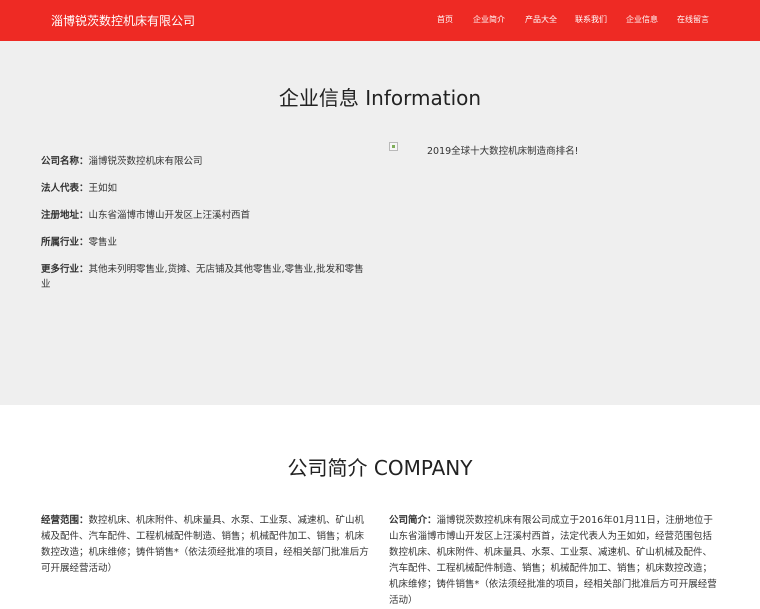 This screenshot has height=609, width=760. I want to click on info-row-more-industry: 更多行业：其他未列明零售业,货摊、无店铺及其他零售业,零售业,批发和零售业, so click(206, 277).